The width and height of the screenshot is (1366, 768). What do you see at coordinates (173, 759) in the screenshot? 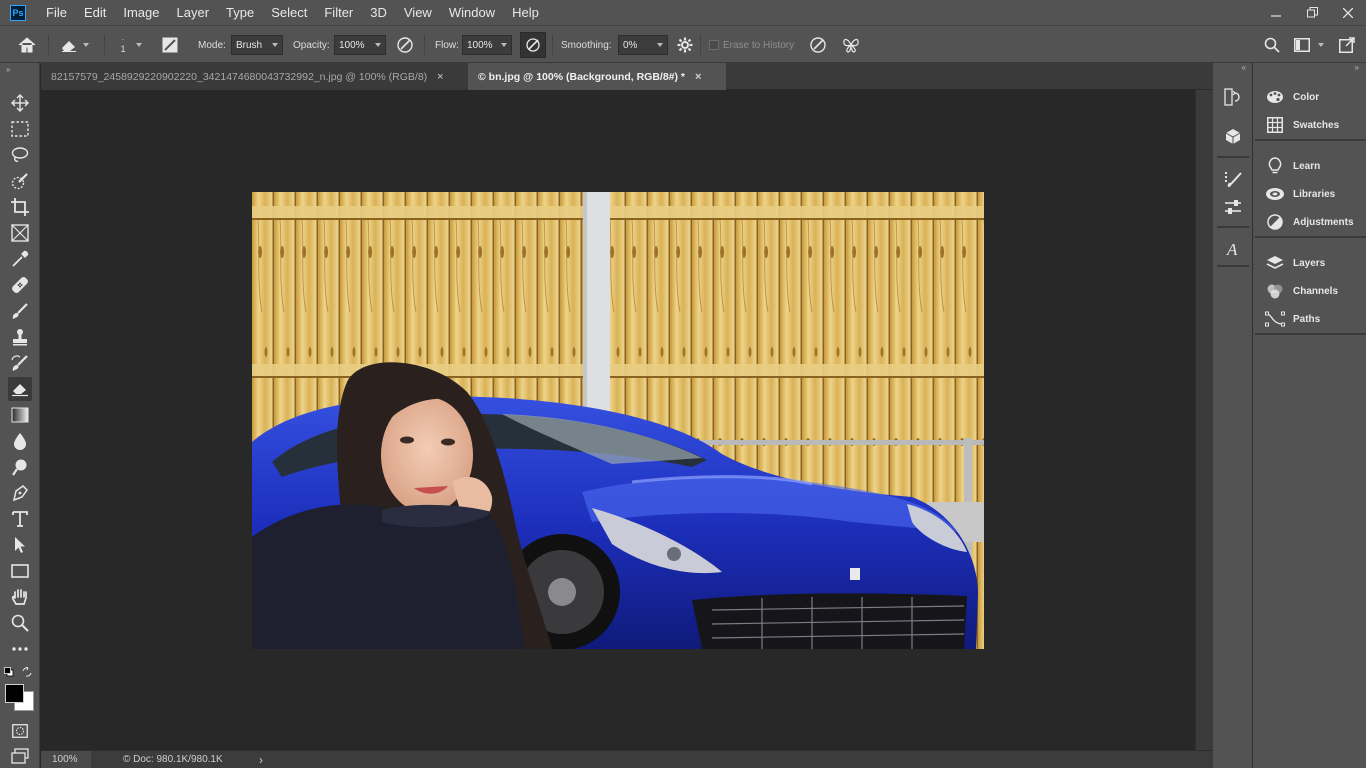
I see `doc-size-info: © Doc: 980.1K/980.1K` at bounding box center [173, 759].